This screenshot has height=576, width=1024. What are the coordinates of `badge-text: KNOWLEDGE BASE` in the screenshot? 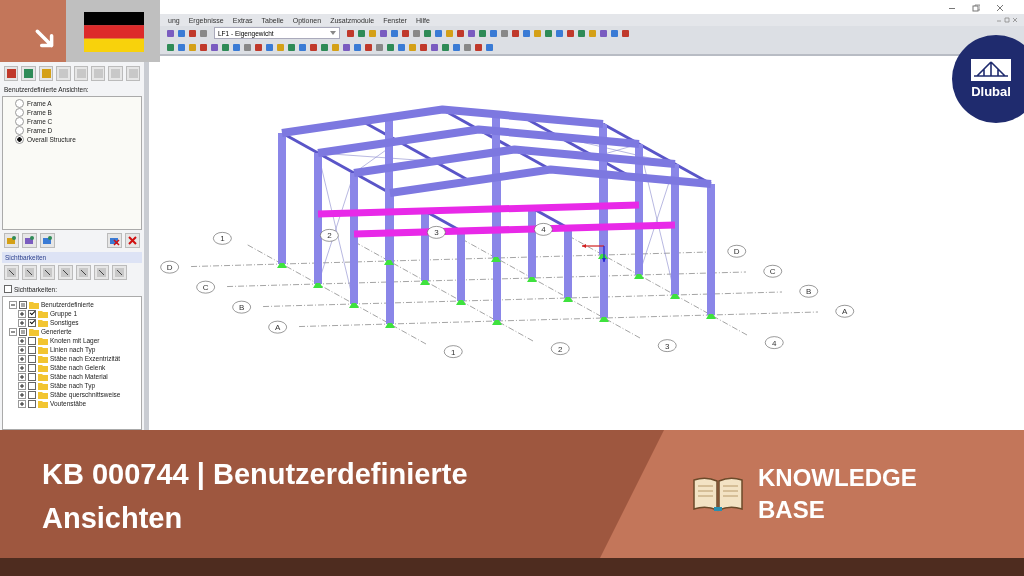 It's located at (838, 494).